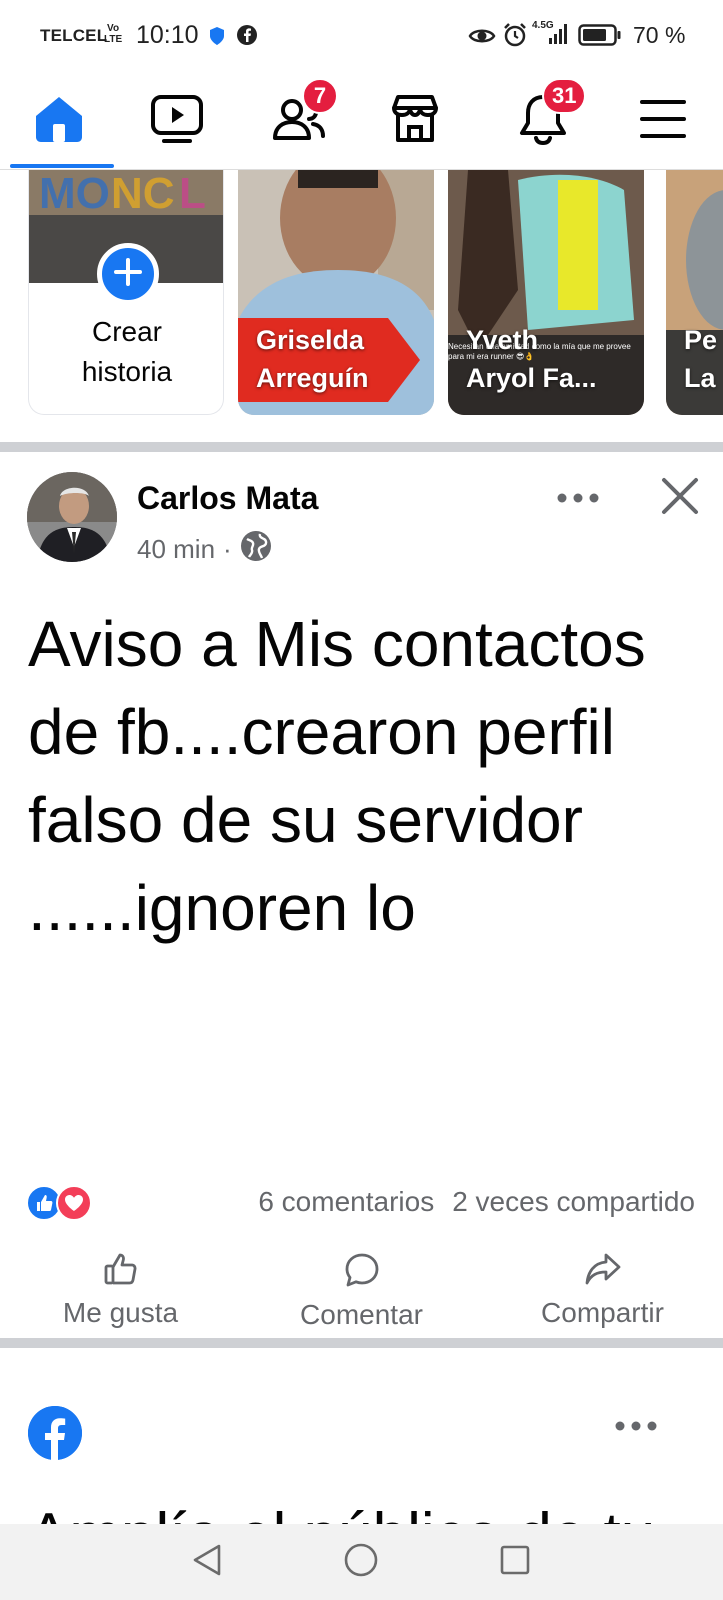 The height and width of the screenshot is (1600, 723). I want to click on store-icon, so click(415, 121).